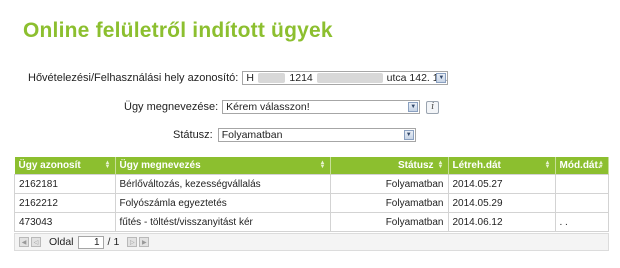 The width and height of the screenshot is (620, 268). Describe the element at coordinates (321, 107) in the screenshot. I see `case-name-select: Kérem válasszon! ▼` at that location.